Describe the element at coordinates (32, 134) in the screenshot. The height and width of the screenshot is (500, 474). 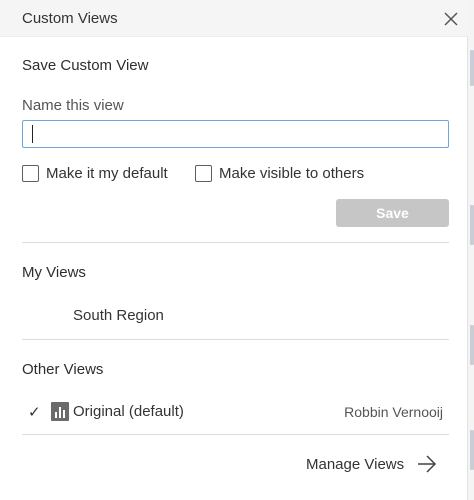
I see `text-cursor` at that location.